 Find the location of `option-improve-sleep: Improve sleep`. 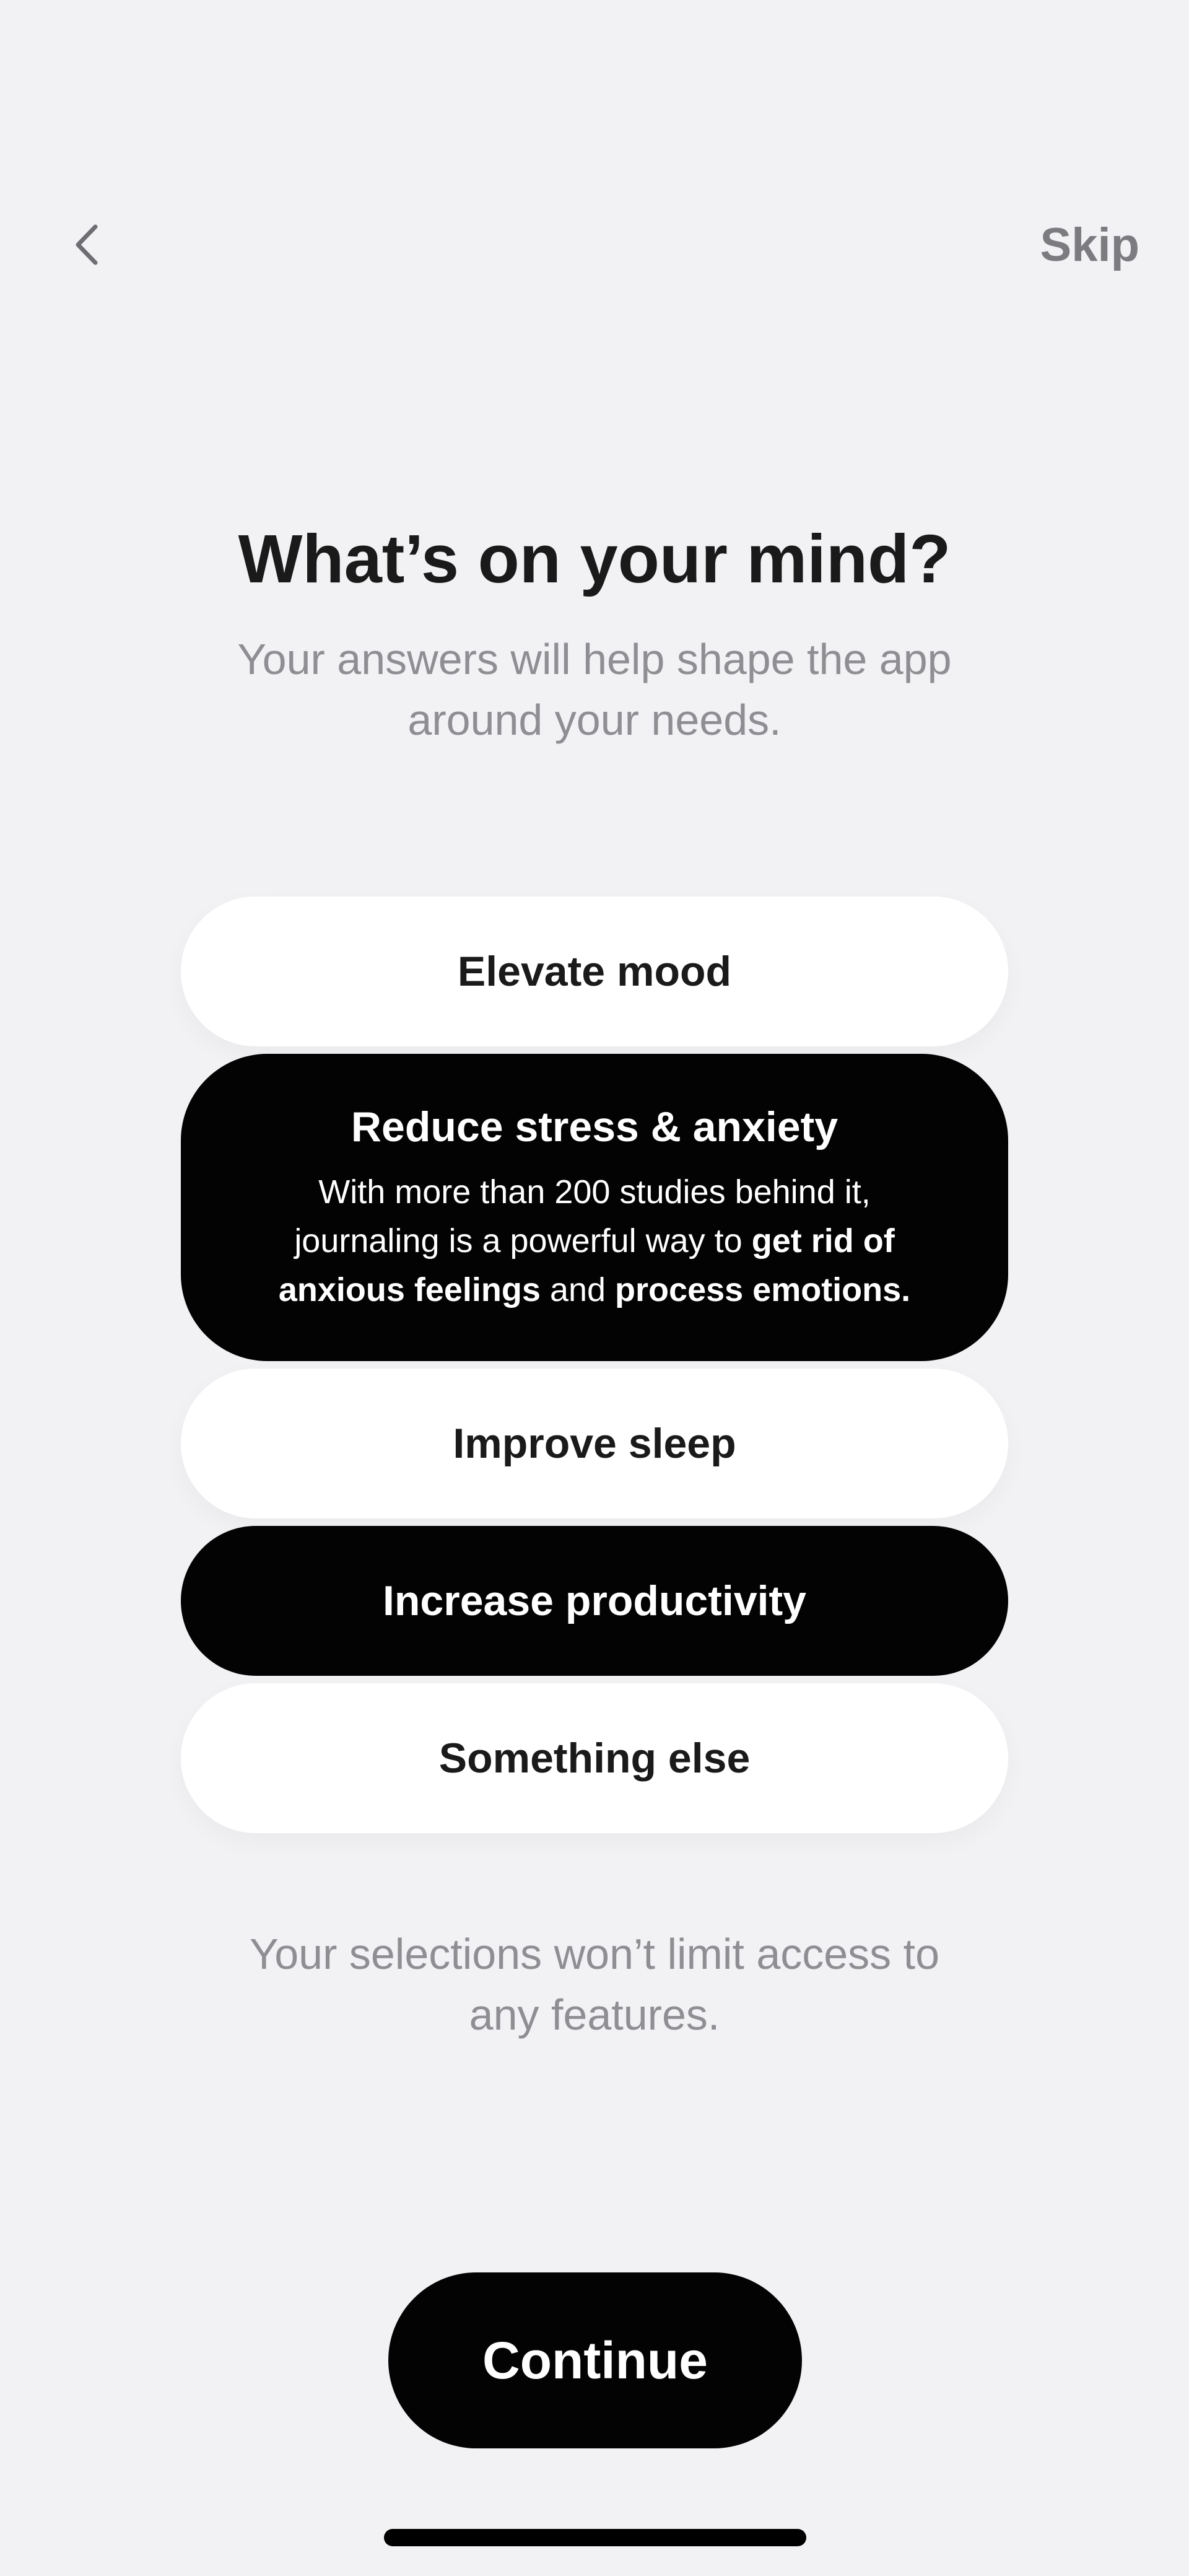

option-improve-sleep: Improve sleep is located at coordinates (594, 1443).